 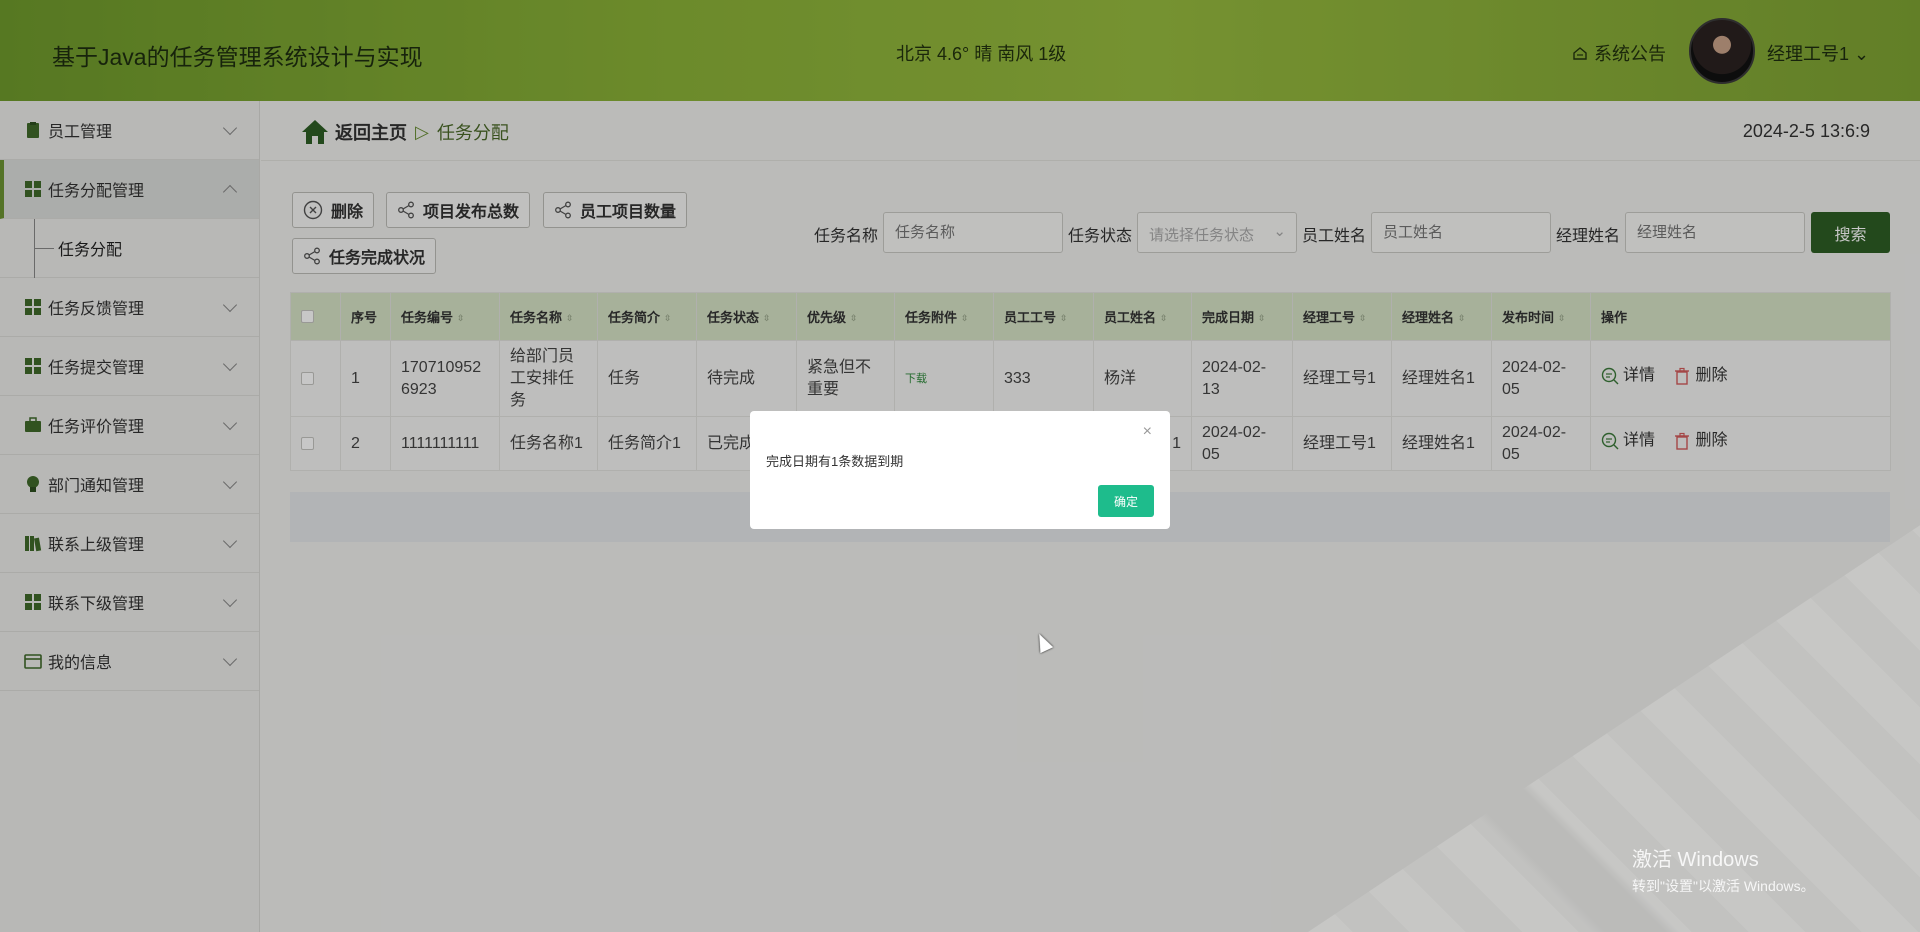 I want to click on alert-dialog: × 完成日期有1条数据到期 确定, so click(x=960, y=470).